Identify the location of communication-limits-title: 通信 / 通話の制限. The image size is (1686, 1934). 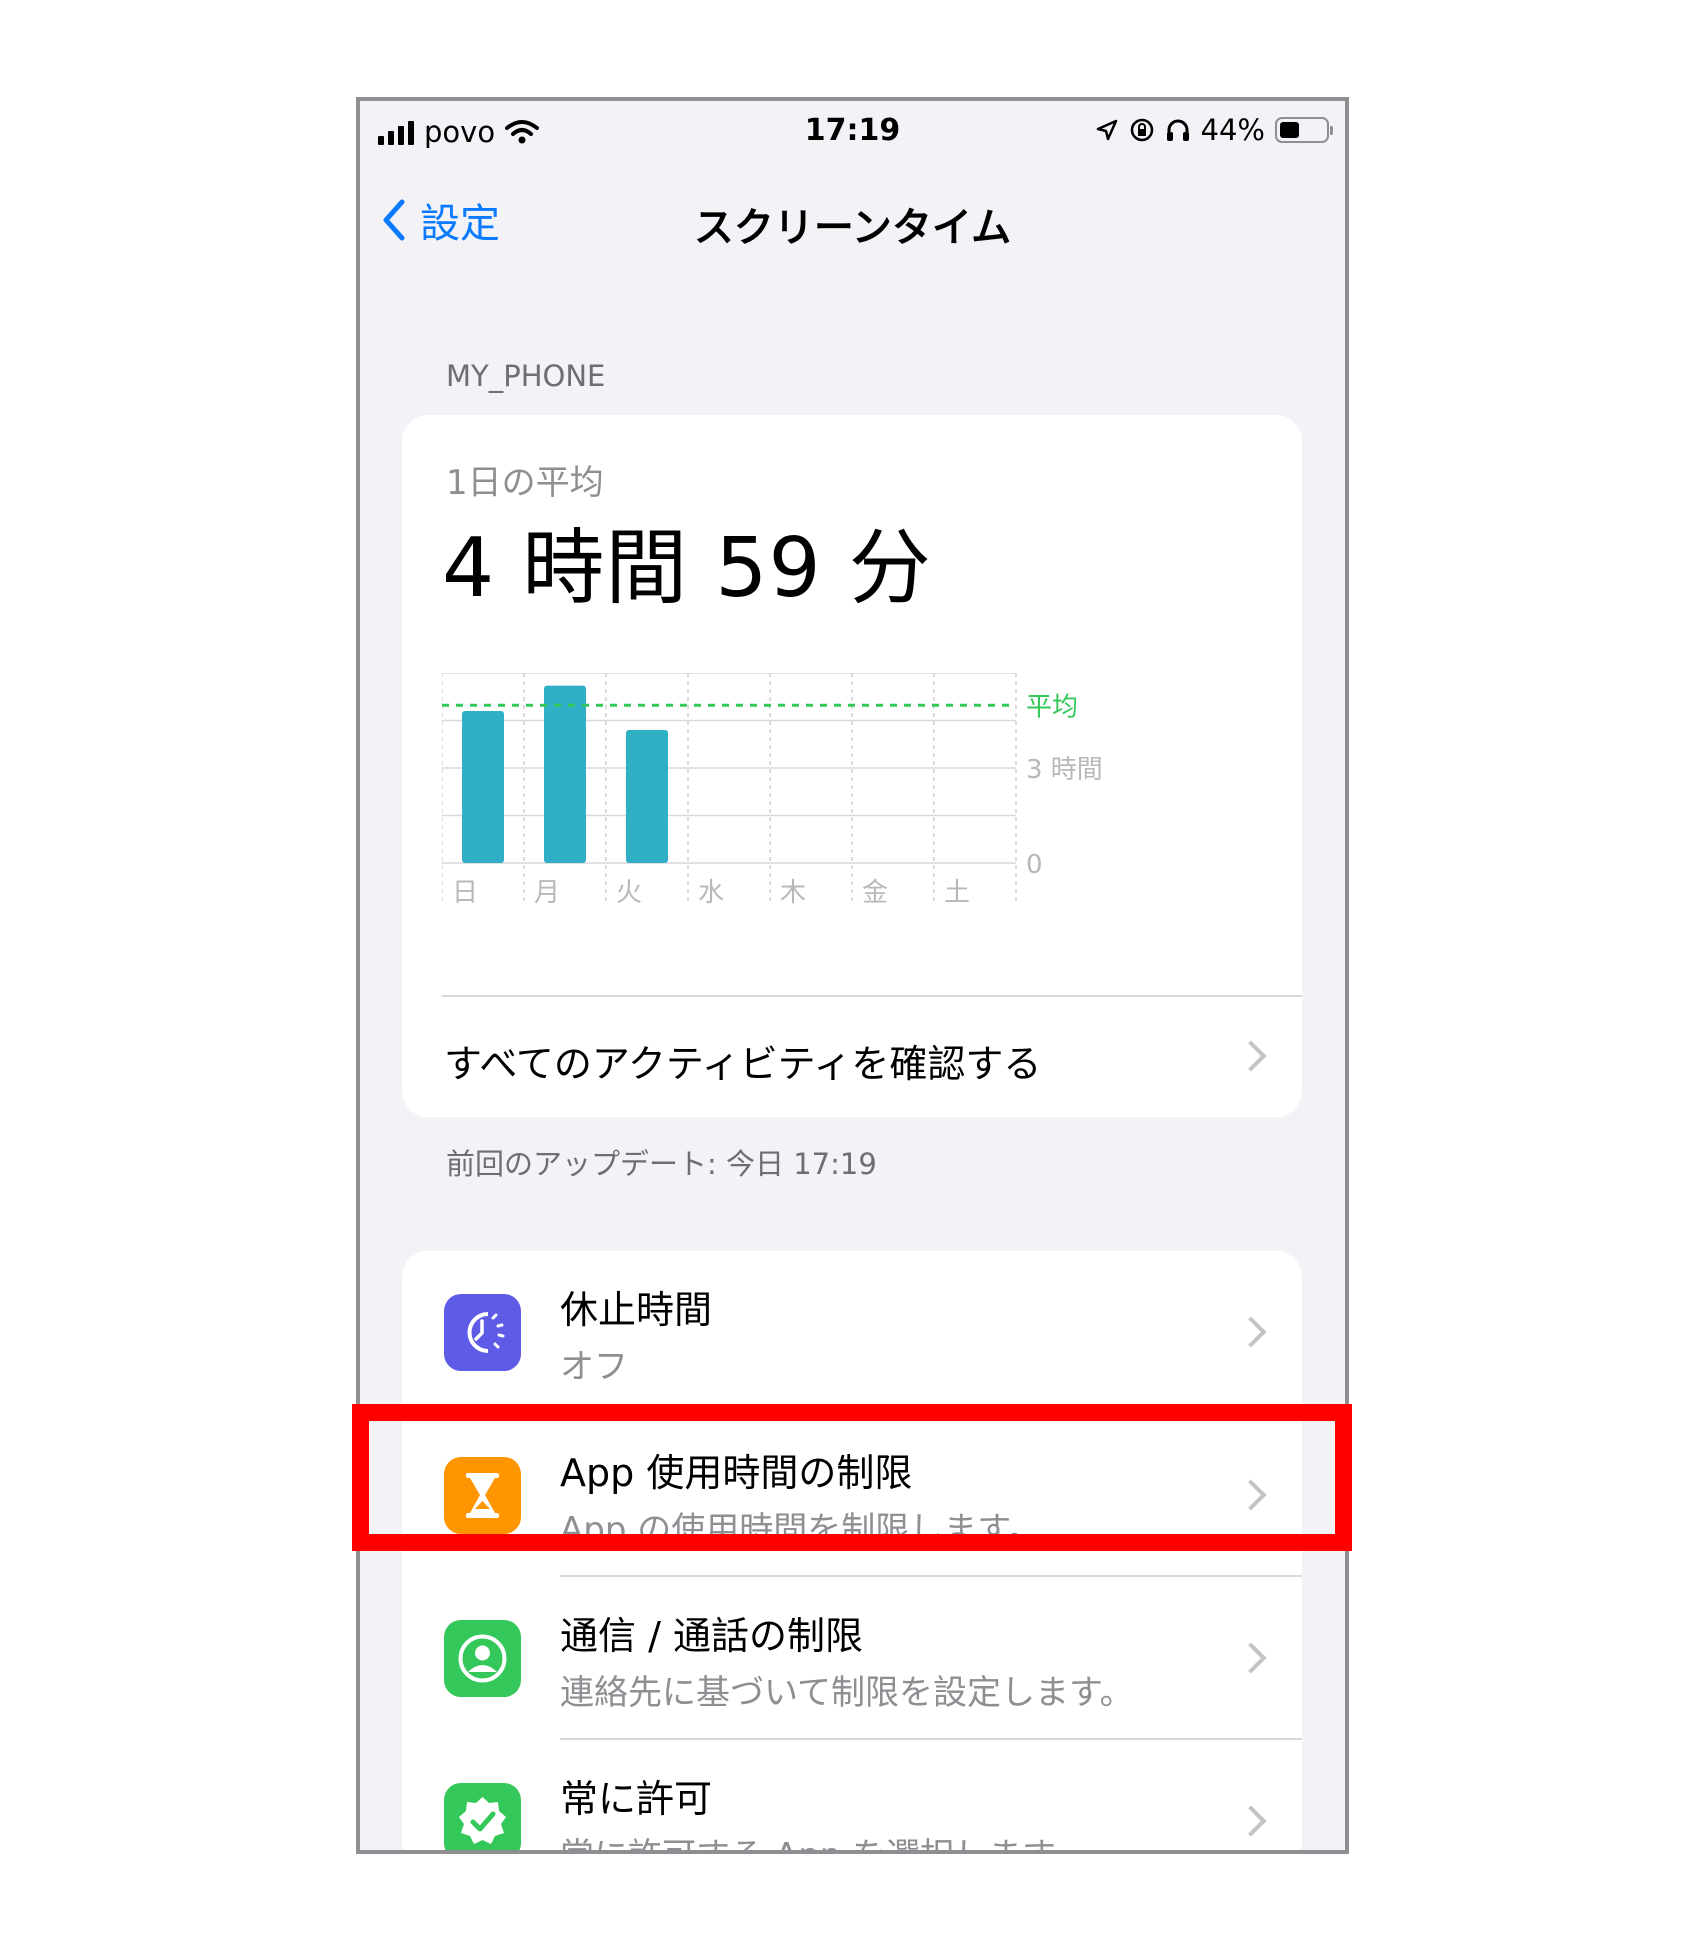
(711, 1636).